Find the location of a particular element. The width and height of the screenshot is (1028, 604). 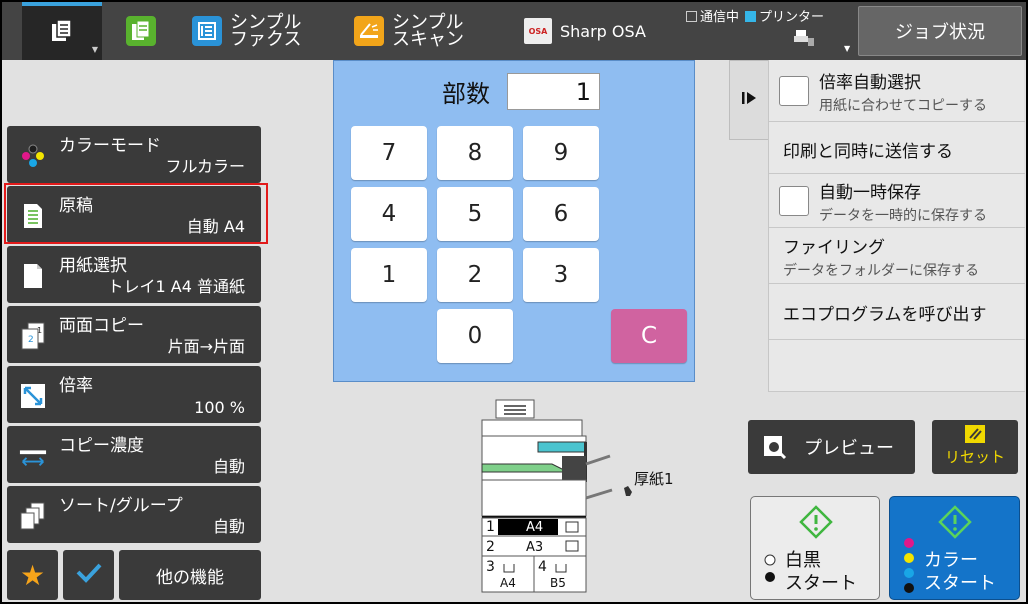

mode-simple-copy-button is located at coordinates (145, 31).